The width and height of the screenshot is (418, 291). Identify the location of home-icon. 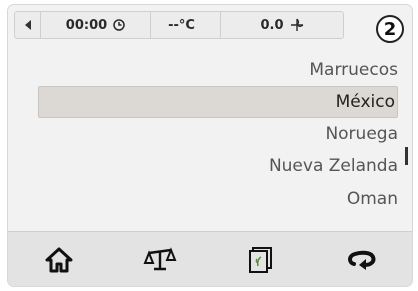
(58, 259).